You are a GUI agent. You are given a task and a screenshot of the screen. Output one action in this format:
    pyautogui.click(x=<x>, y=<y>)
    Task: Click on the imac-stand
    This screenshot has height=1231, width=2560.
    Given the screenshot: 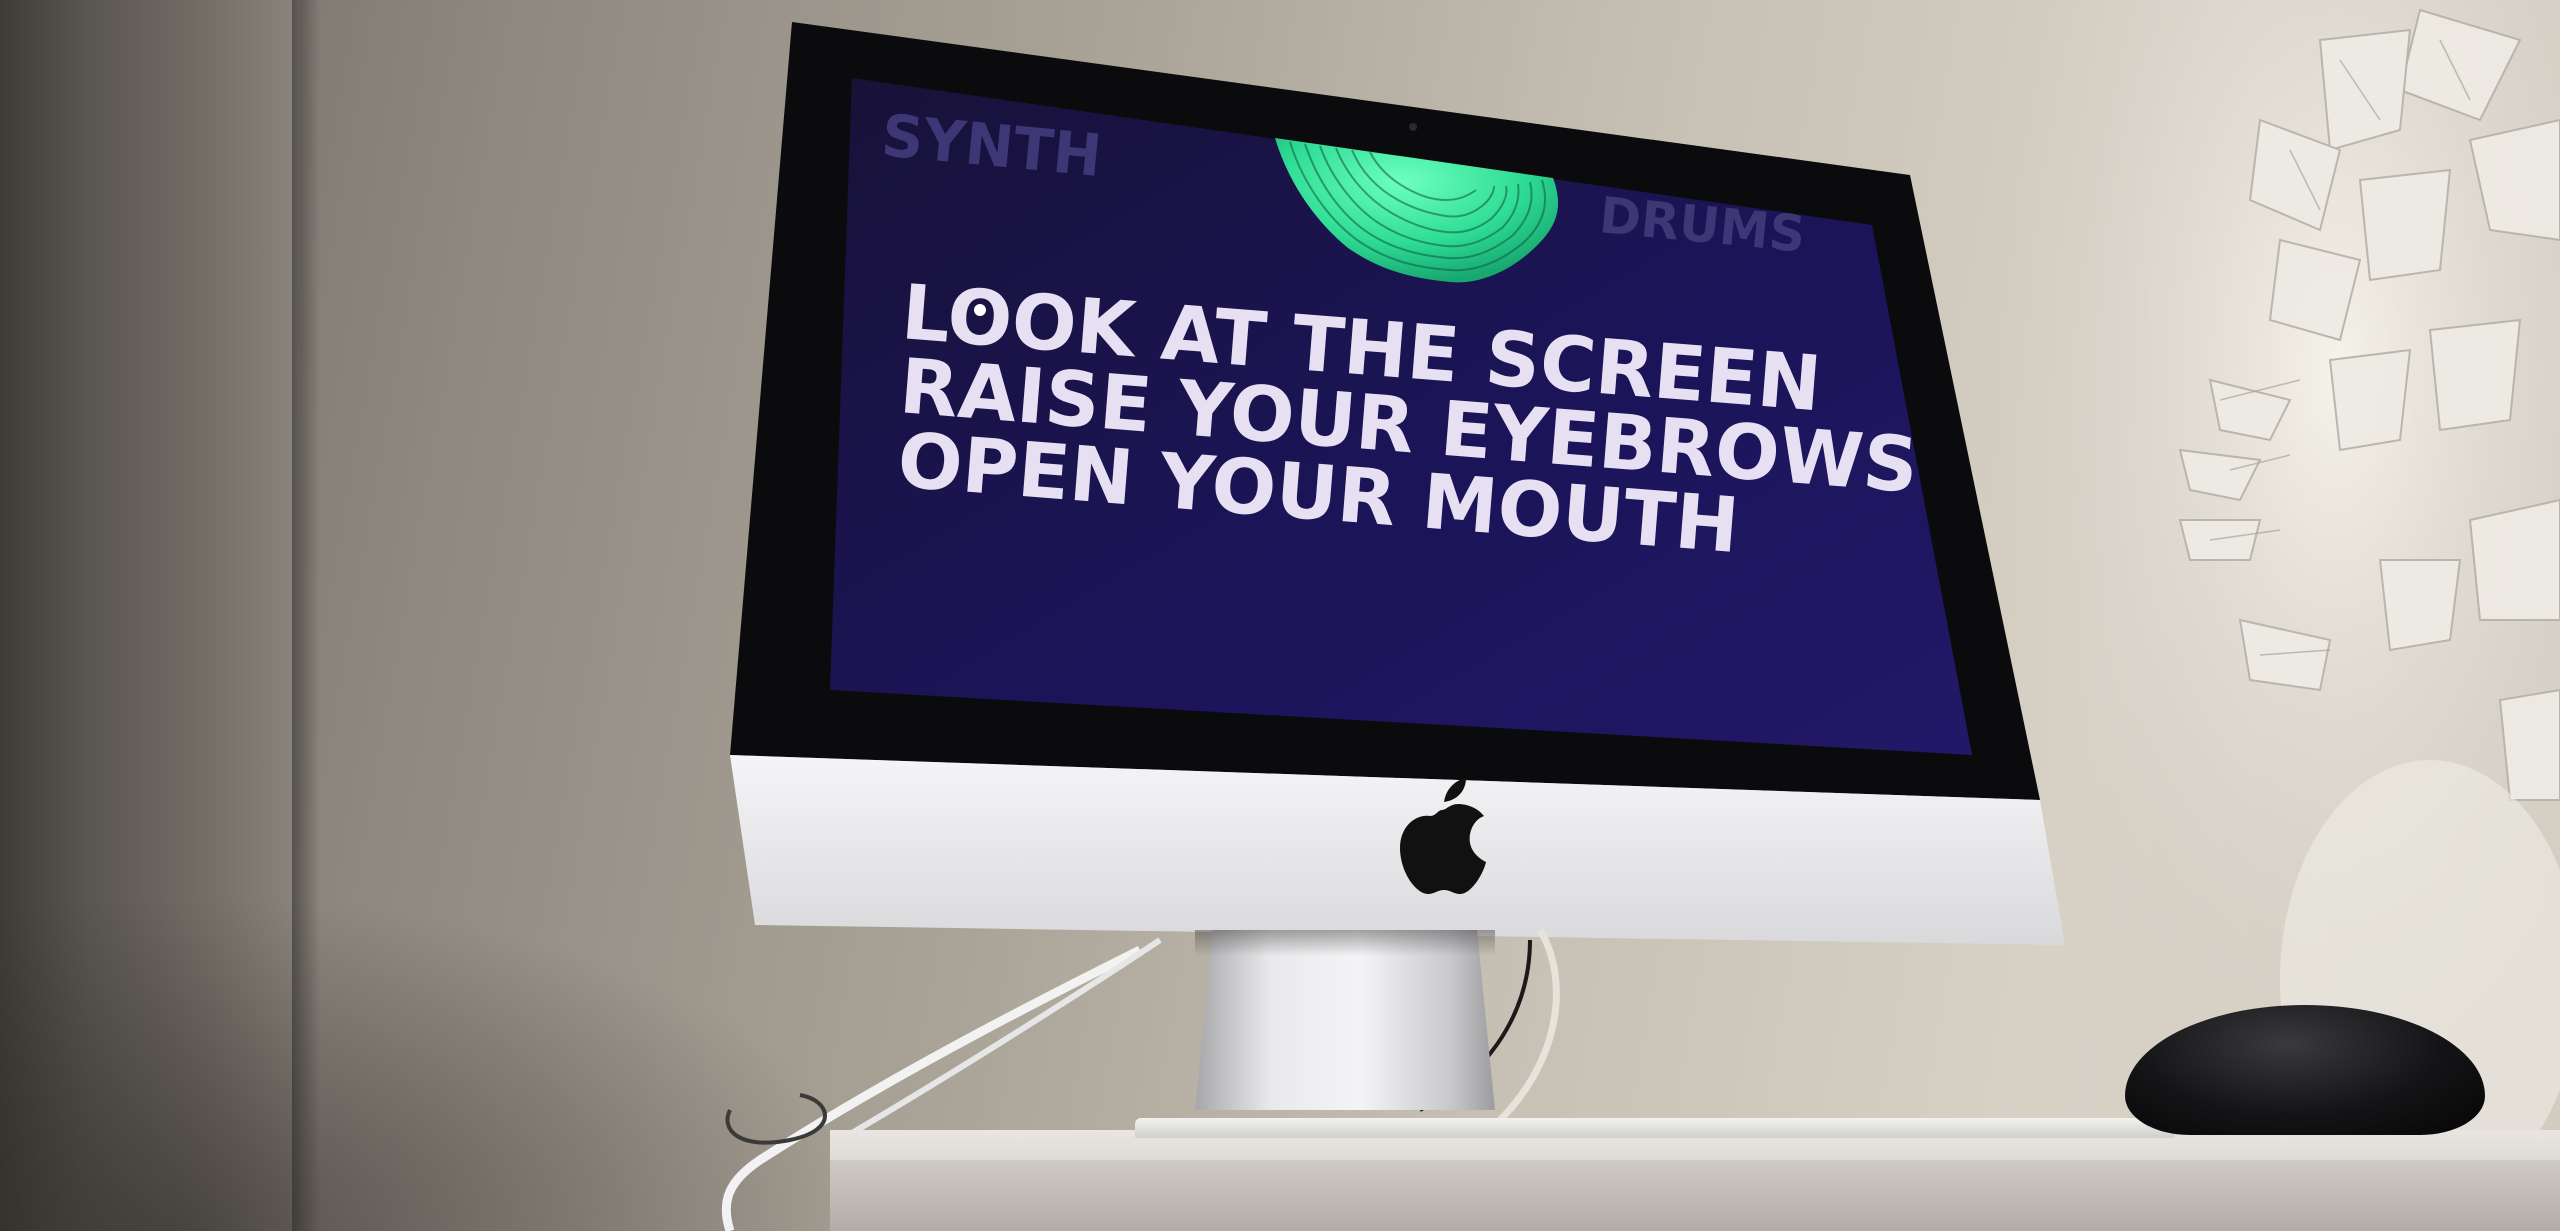 What is the action you would take?
    pyautogui.click(x=1345, y=1020)
    